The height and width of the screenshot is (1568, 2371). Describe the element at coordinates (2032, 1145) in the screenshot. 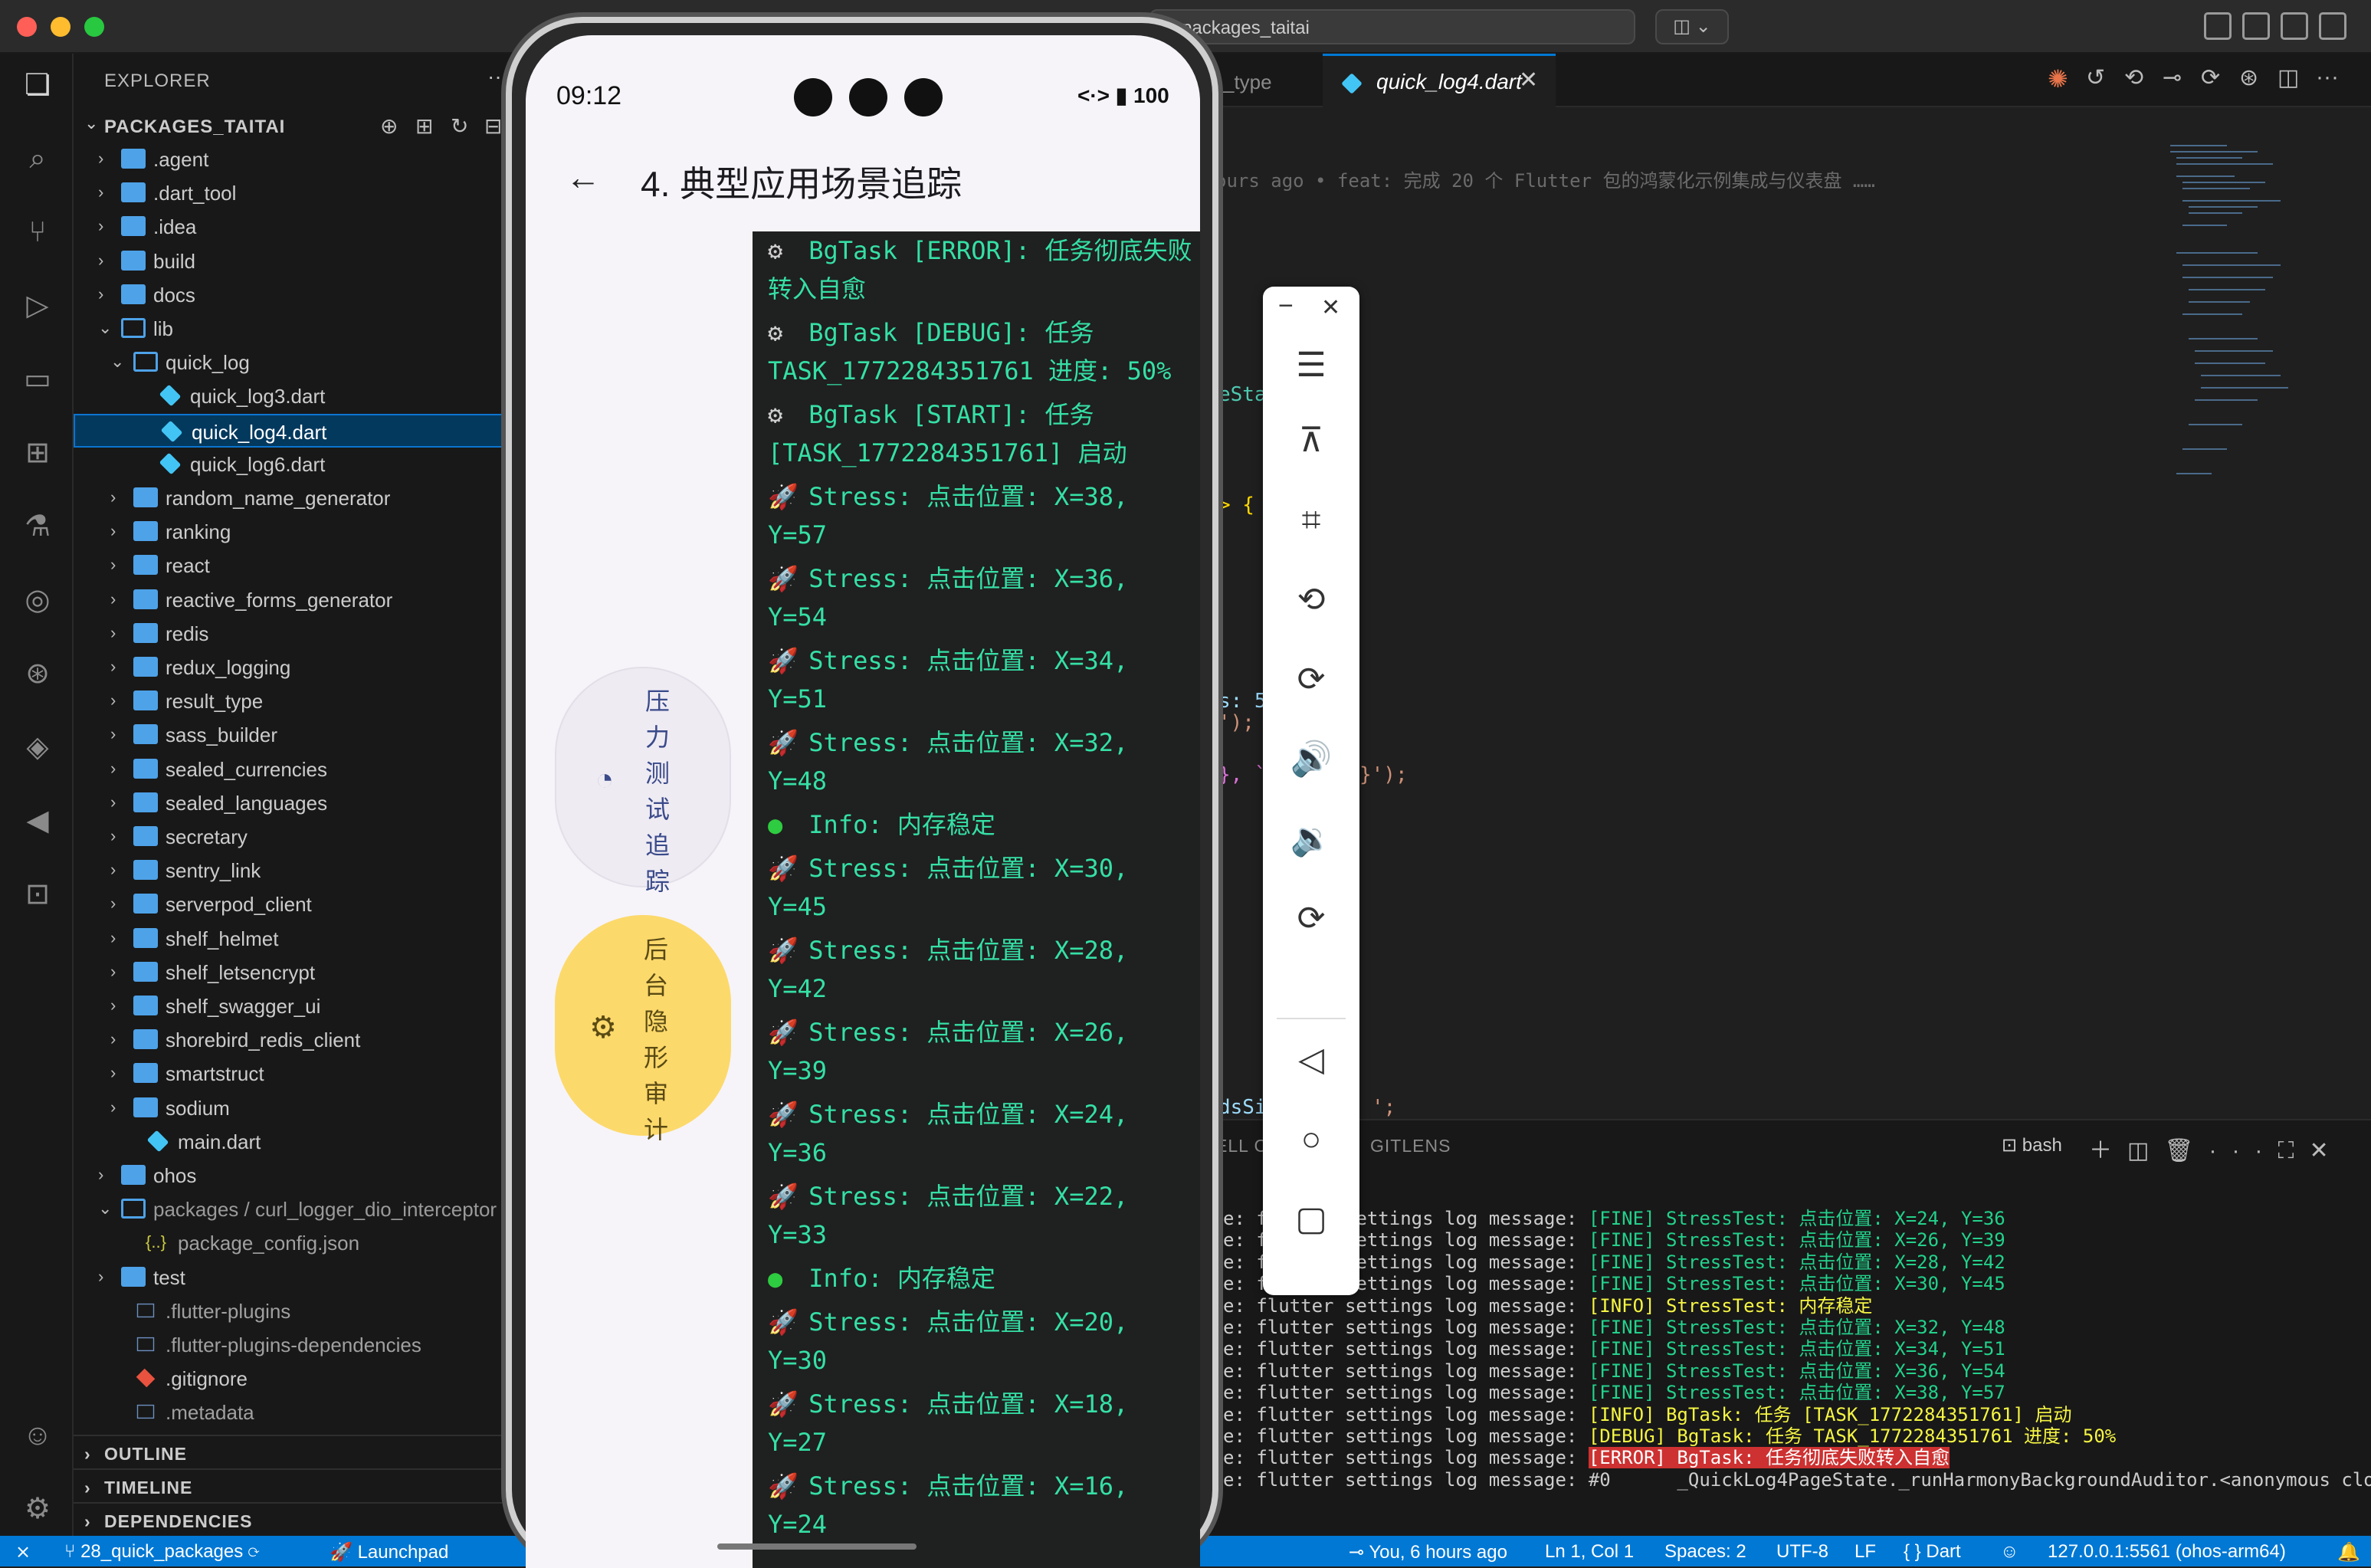

I see `terminal-shell-label: ⊡ bash` at that location.